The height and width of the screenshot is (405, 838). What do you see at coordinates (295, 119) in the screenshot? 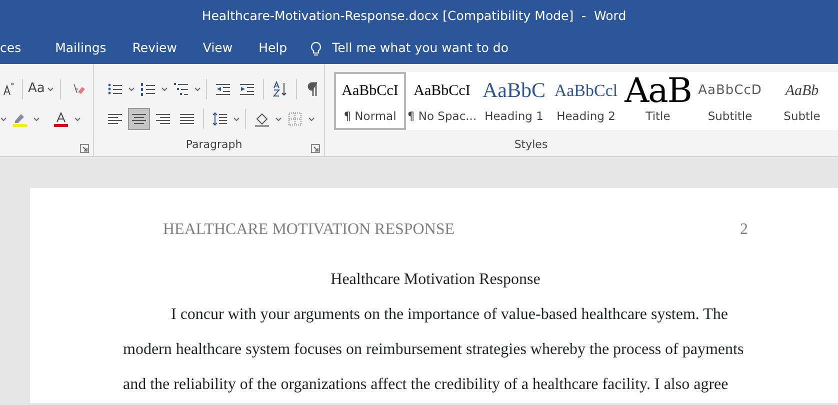
I see `borders-icon` at bounding box center [295, 119].